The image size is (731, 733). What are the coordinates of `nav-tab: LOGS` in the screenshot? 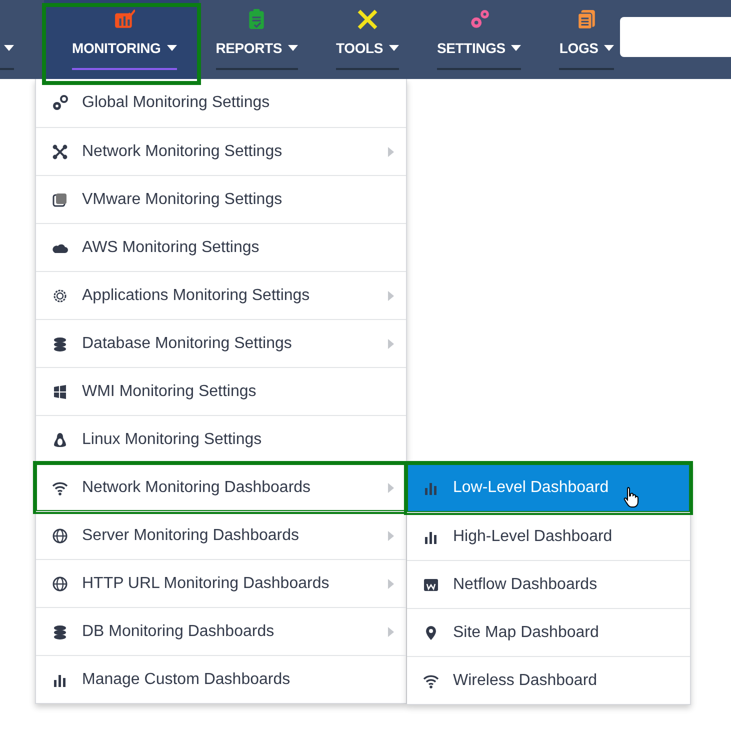 It's located at (586, 39).